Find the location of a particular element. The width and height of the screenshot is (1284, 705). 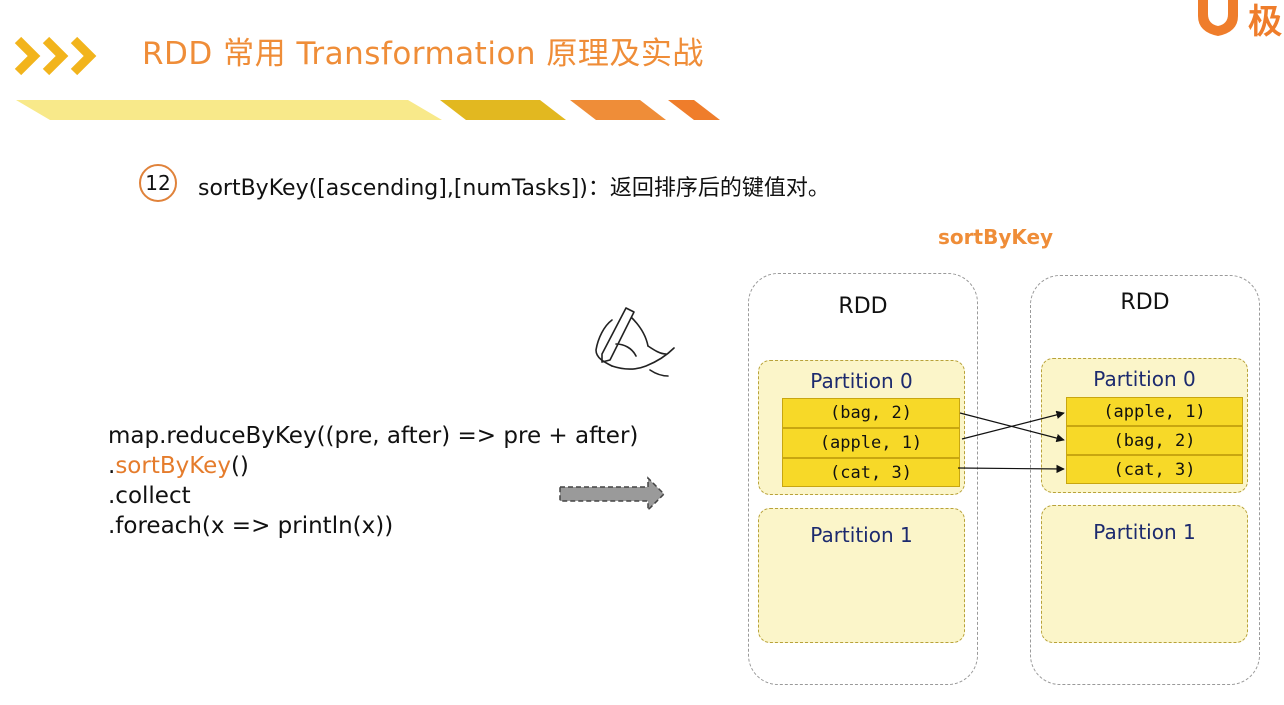

logo-icon is located at coordinates (1218, 18).